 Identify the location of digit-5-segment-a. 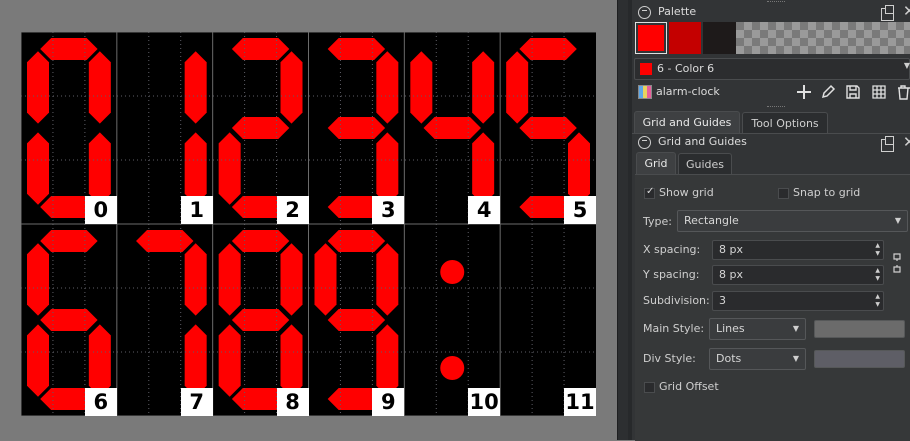
(548, 49).